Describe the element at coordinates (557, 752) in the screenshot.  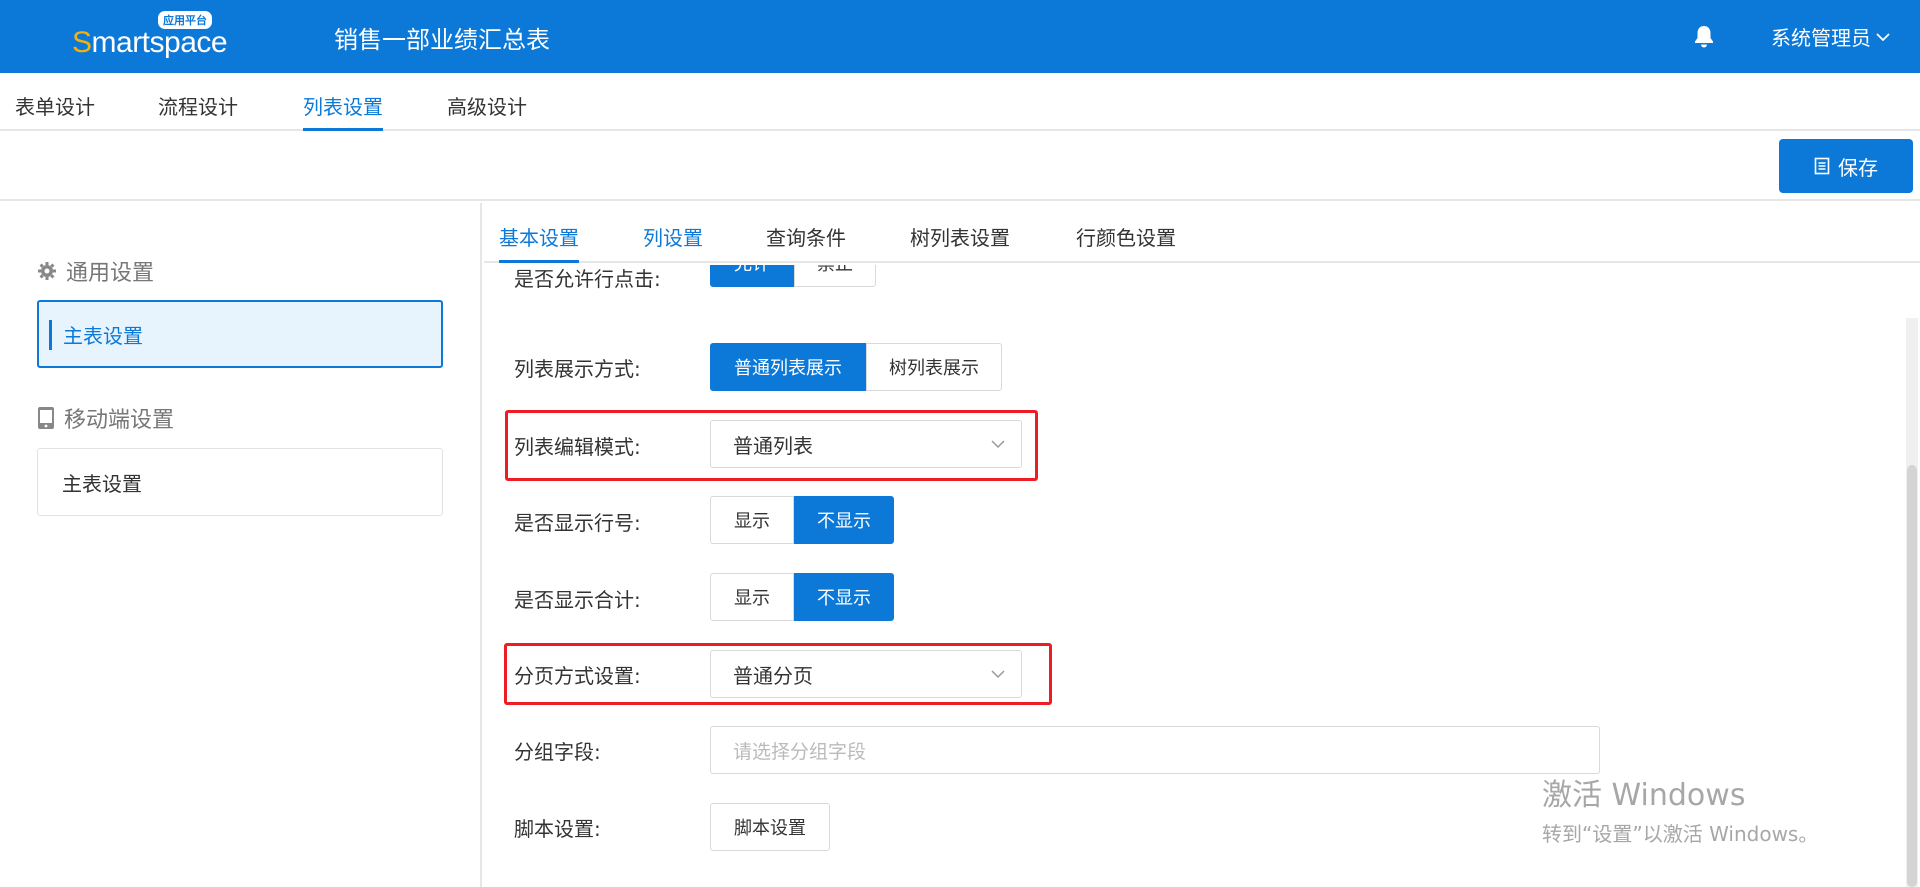
I see `group-field-label: 分组字段:` at that location.